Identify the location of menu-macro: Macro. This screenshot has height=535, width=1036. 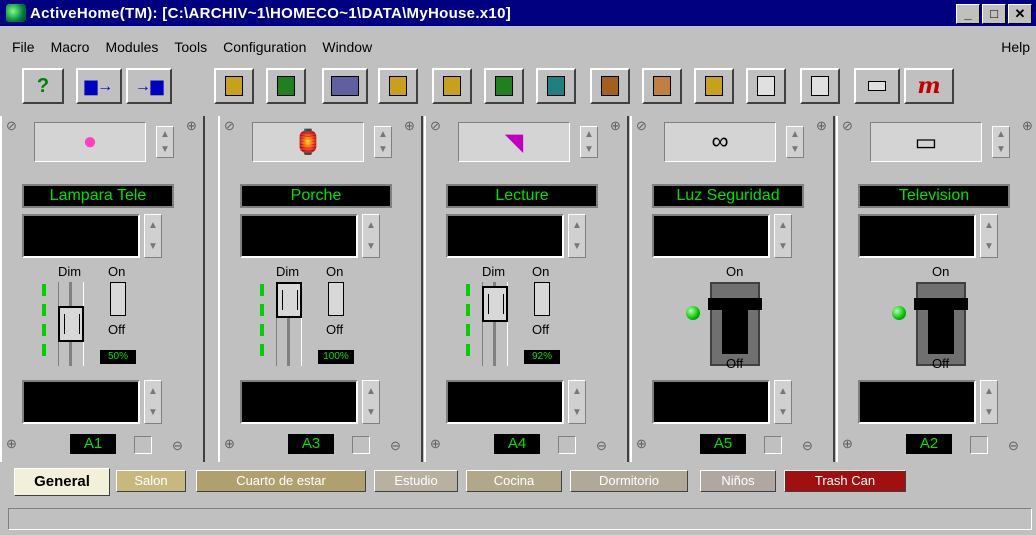
(70, 47).